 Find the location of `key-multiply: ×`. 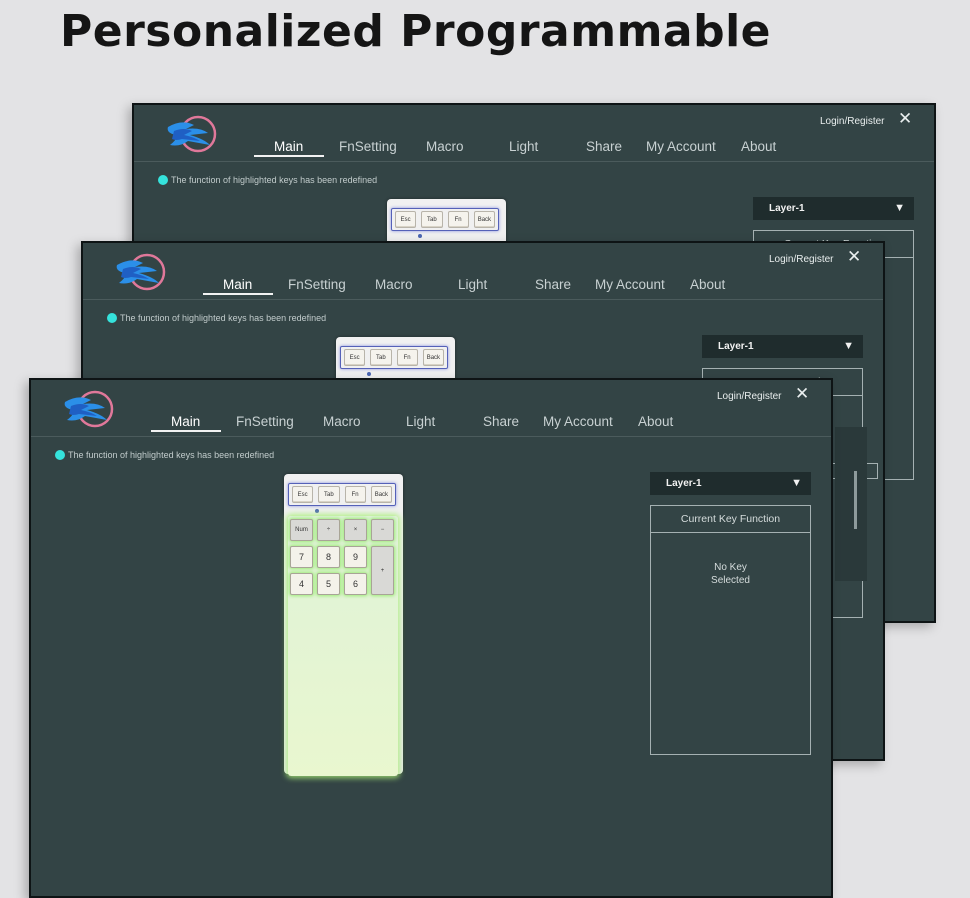

key-multiply: × is located at coordinates (355, 530).